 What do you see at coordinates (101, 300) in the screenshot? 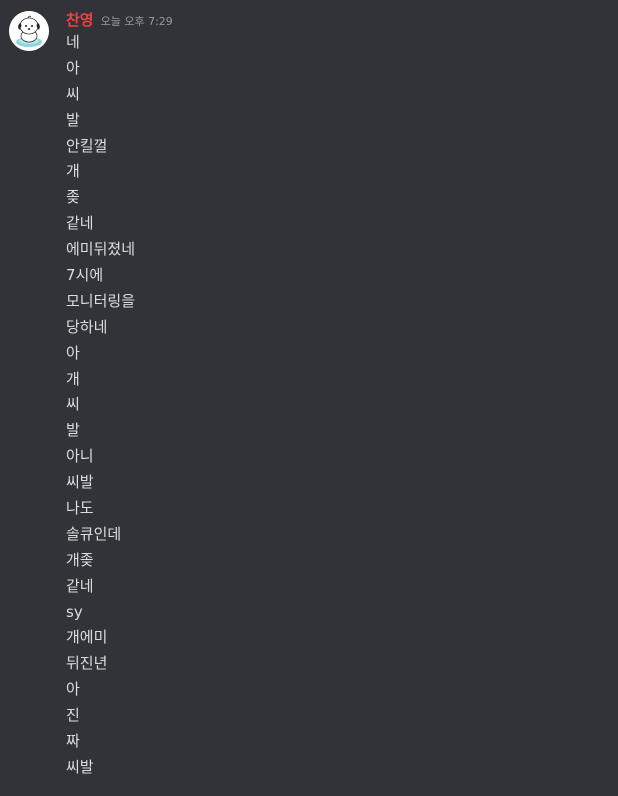
I see `message-line: 모니터링을` at bounding box center [101, 300].